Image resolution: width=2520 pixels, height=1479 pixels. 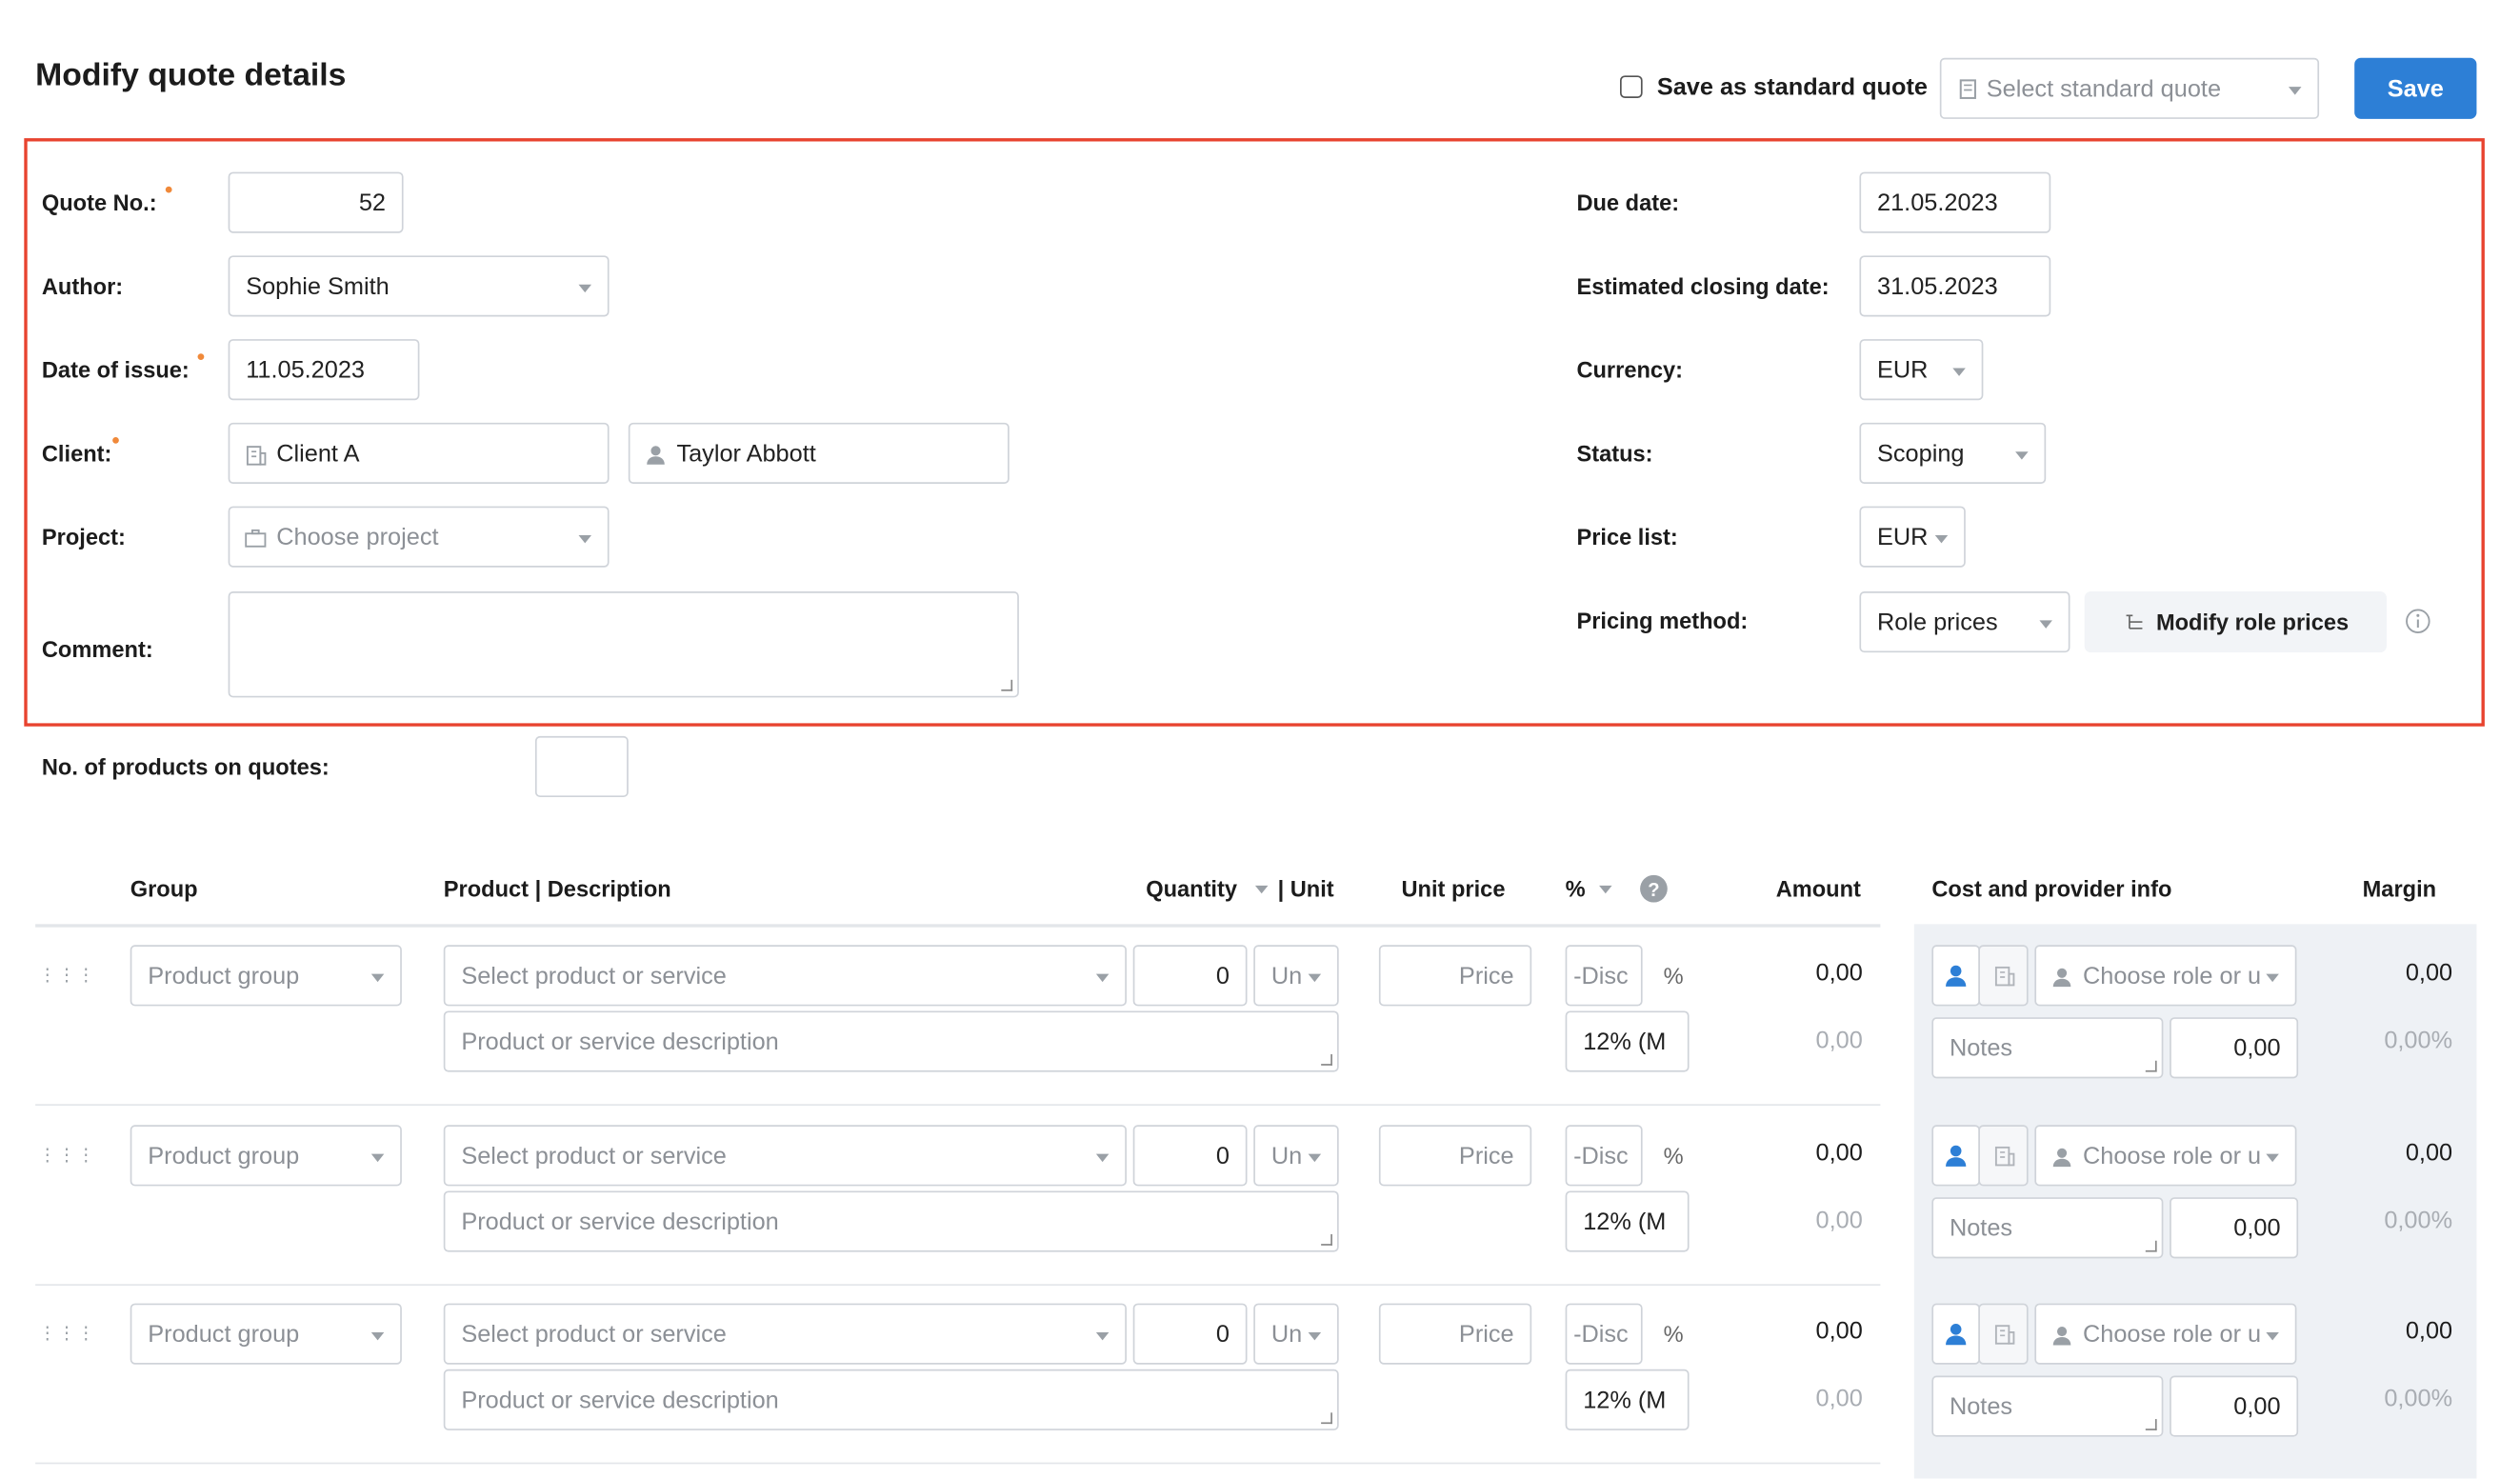 What do you see at coordinates (115, 369) in the screenshot?
I see `issue-date-label: Date of issue:` at bounding box center [115, 369].